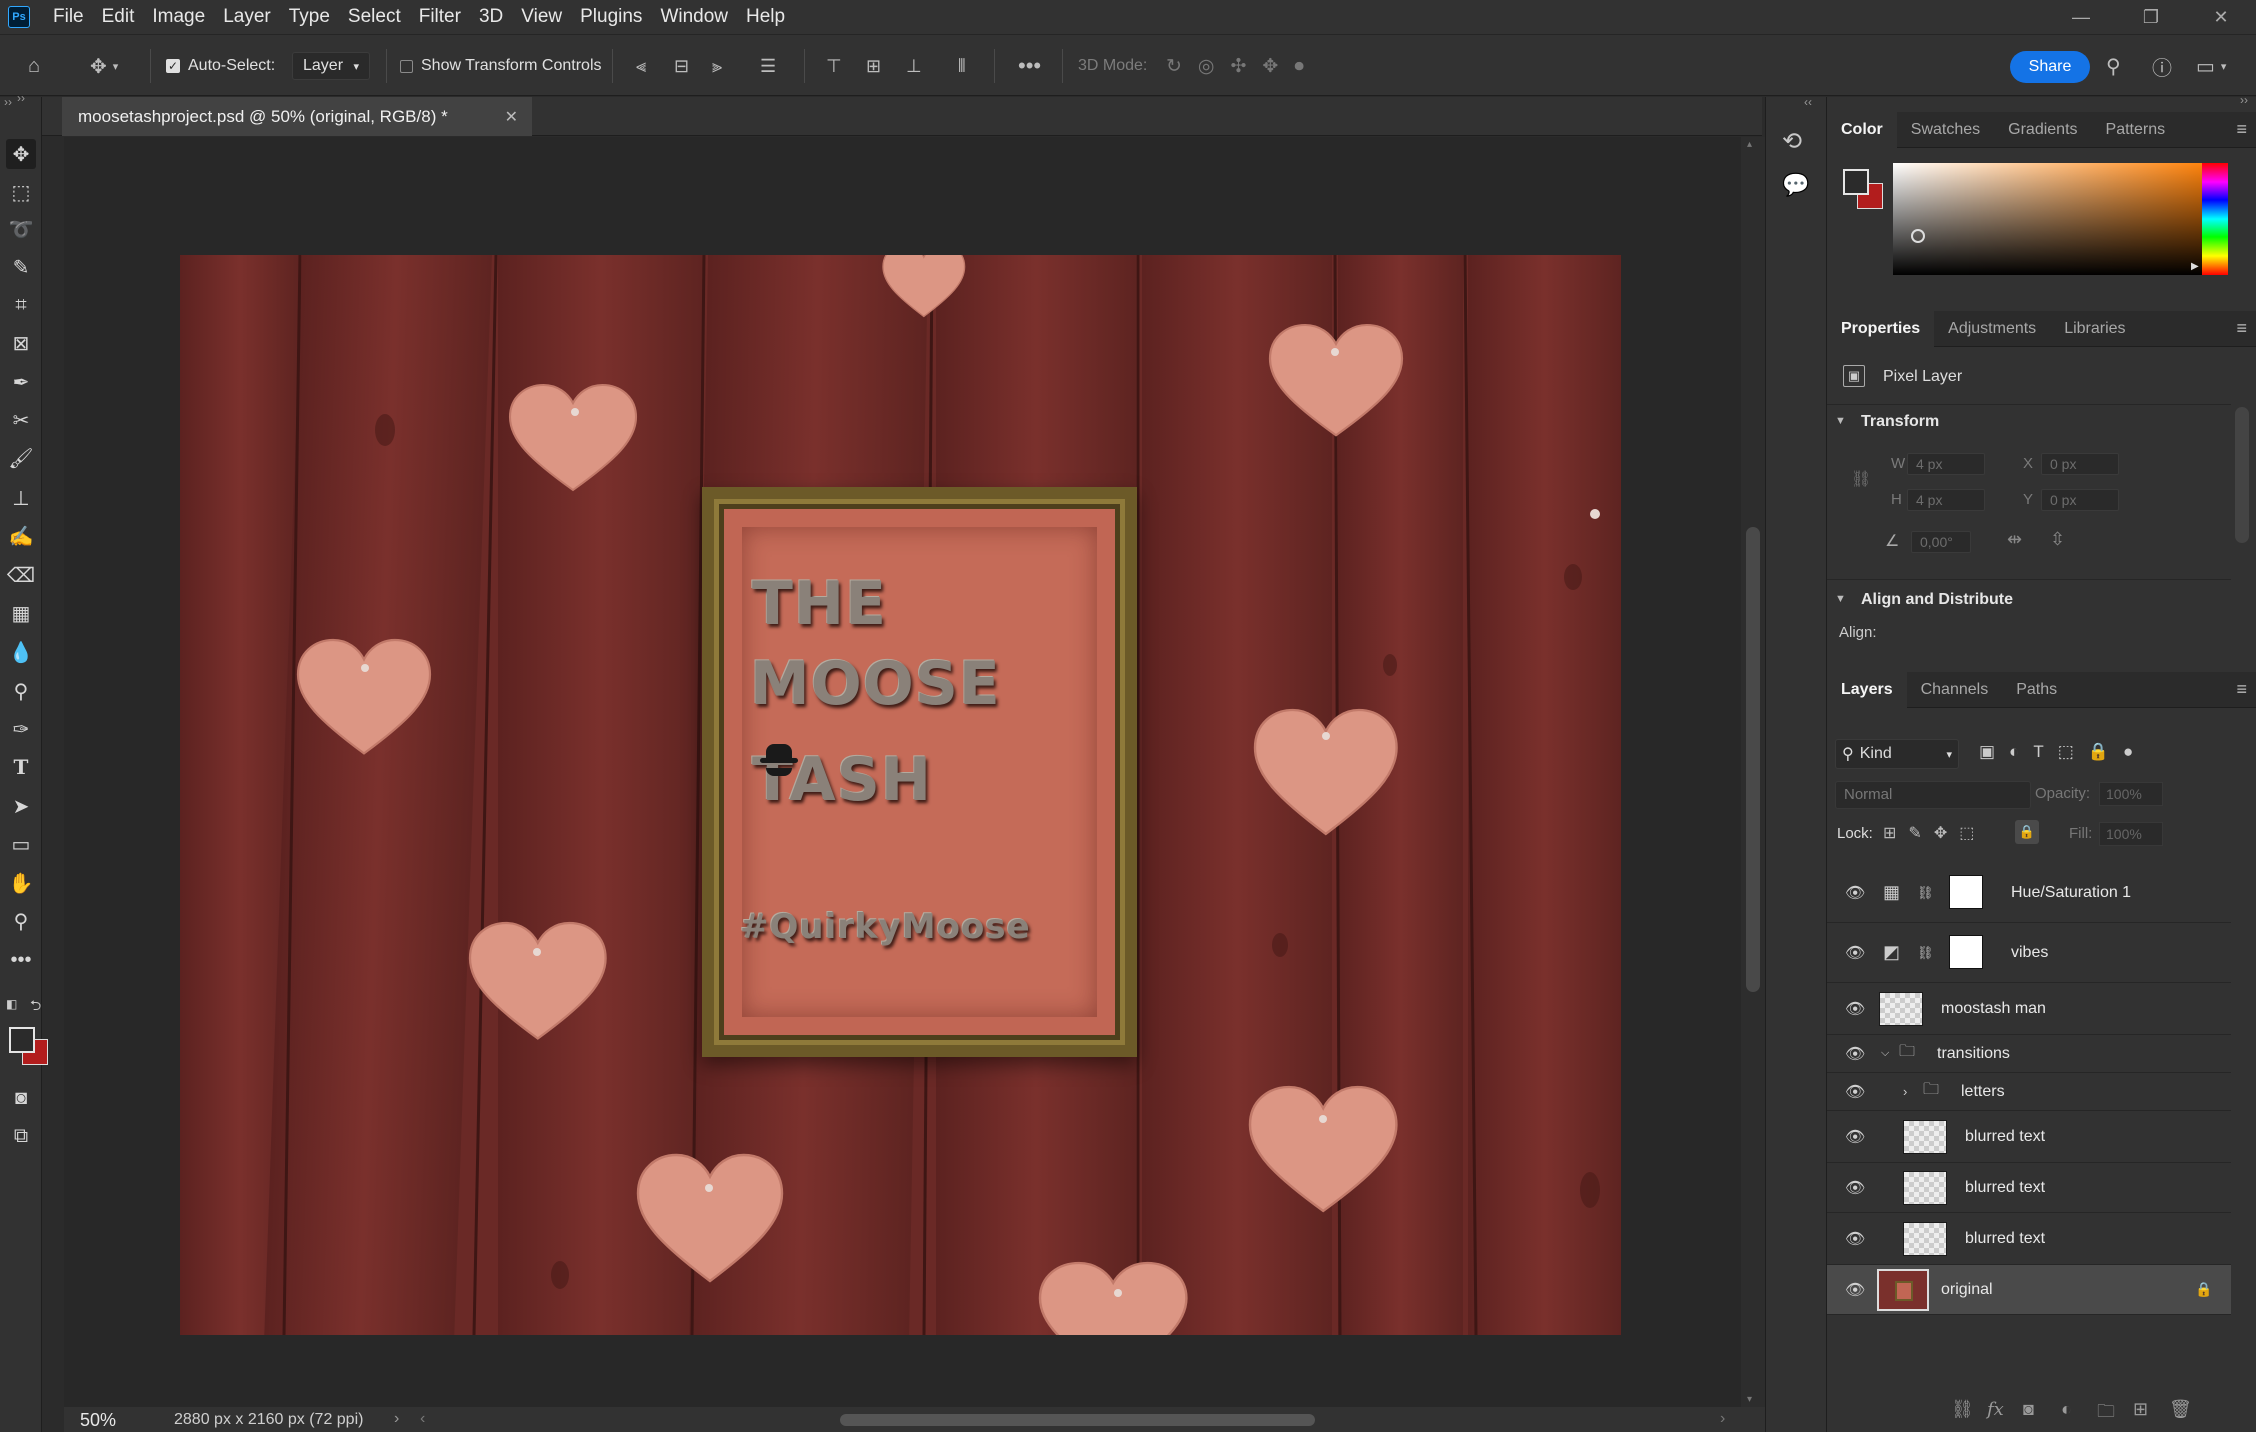  I want to click on align-right-icon: ⫸, so click(717, 66).